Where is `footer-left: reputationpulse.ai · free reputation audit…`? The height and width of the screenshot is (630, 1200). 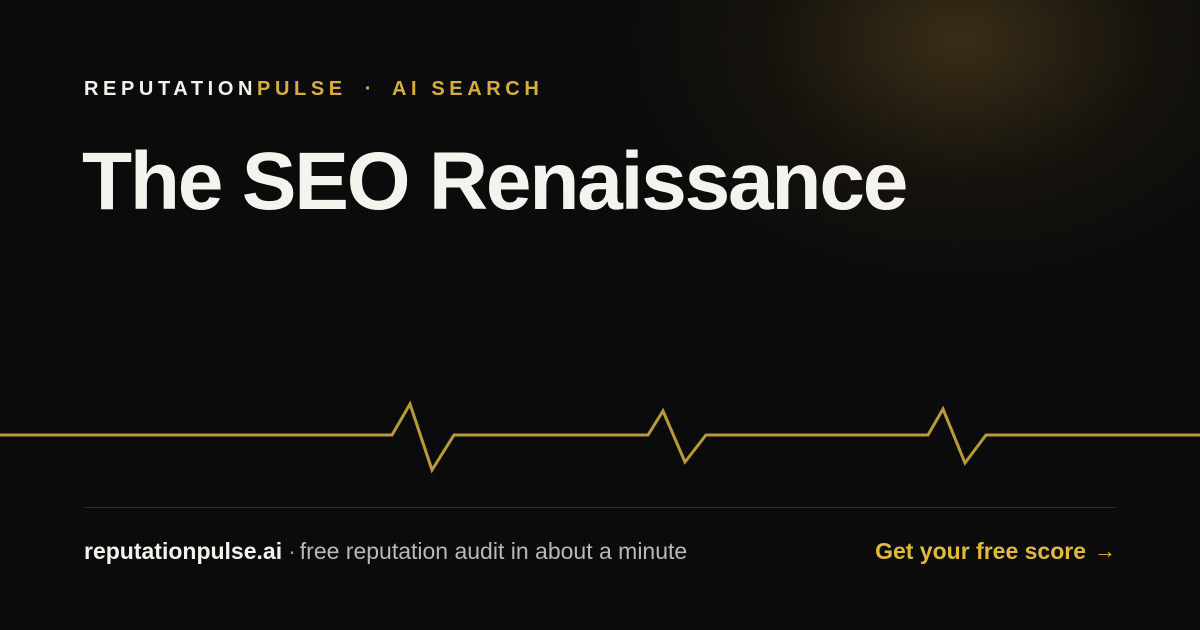
footer-left: reputationpulse.ai · free reputation audit… is located at coordinates (385, 551).